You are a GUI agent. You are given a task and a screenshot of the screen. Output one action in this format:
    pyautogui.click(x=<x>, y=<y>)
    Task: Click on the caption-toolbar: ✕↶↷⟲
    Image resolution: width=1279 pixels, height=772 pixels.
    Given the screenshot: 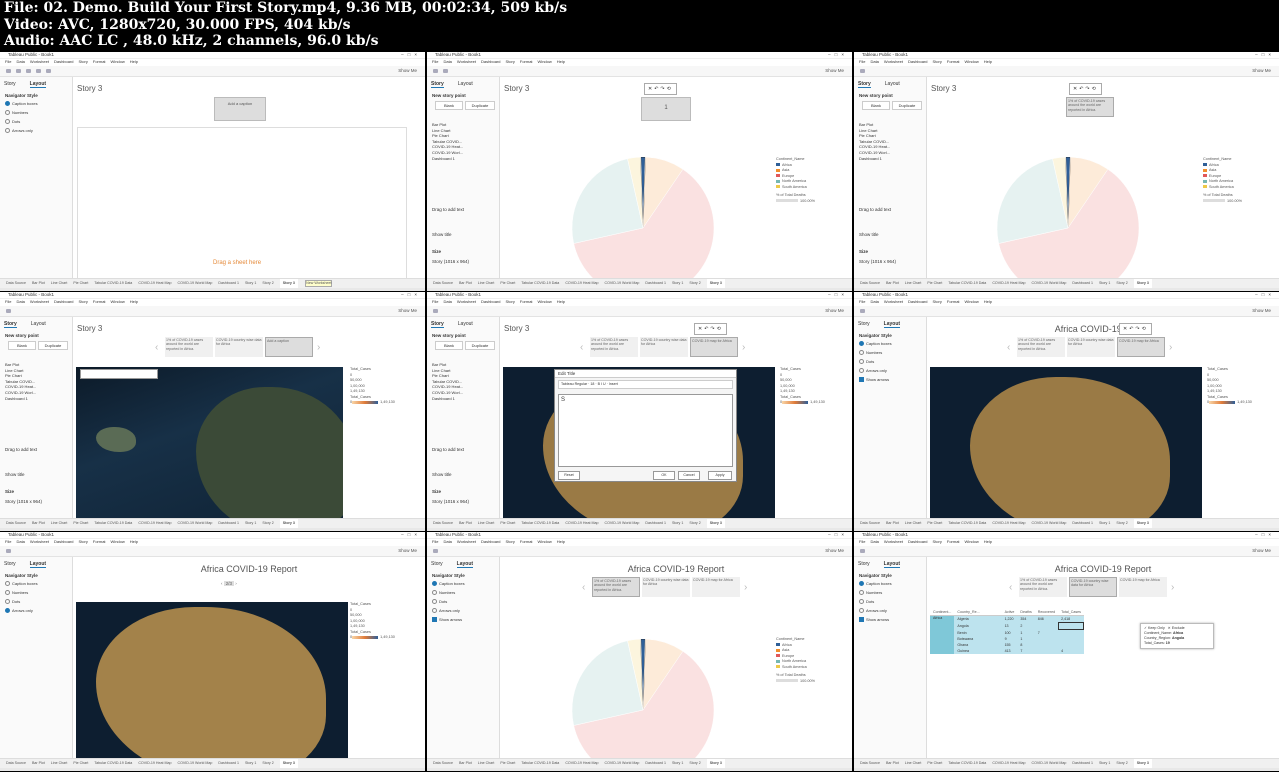 What is the action you would take?
    pyautogui.click(x=660, y=89)
    